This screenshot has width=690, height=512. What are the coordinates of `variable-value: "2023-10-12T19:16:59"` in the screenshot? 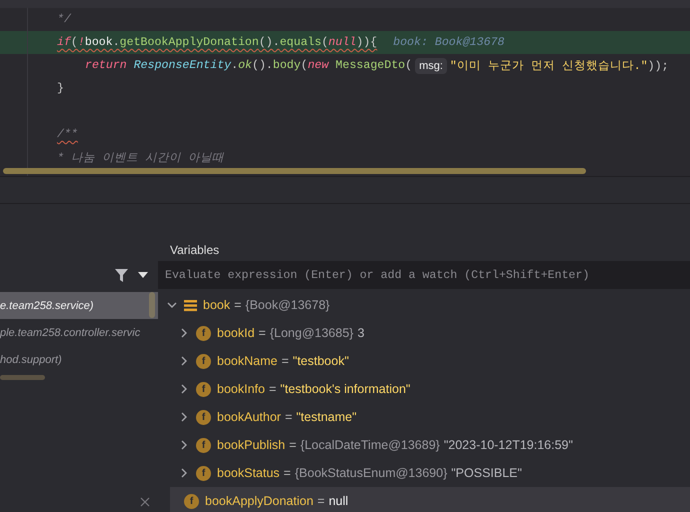 It's located at (508, 445).